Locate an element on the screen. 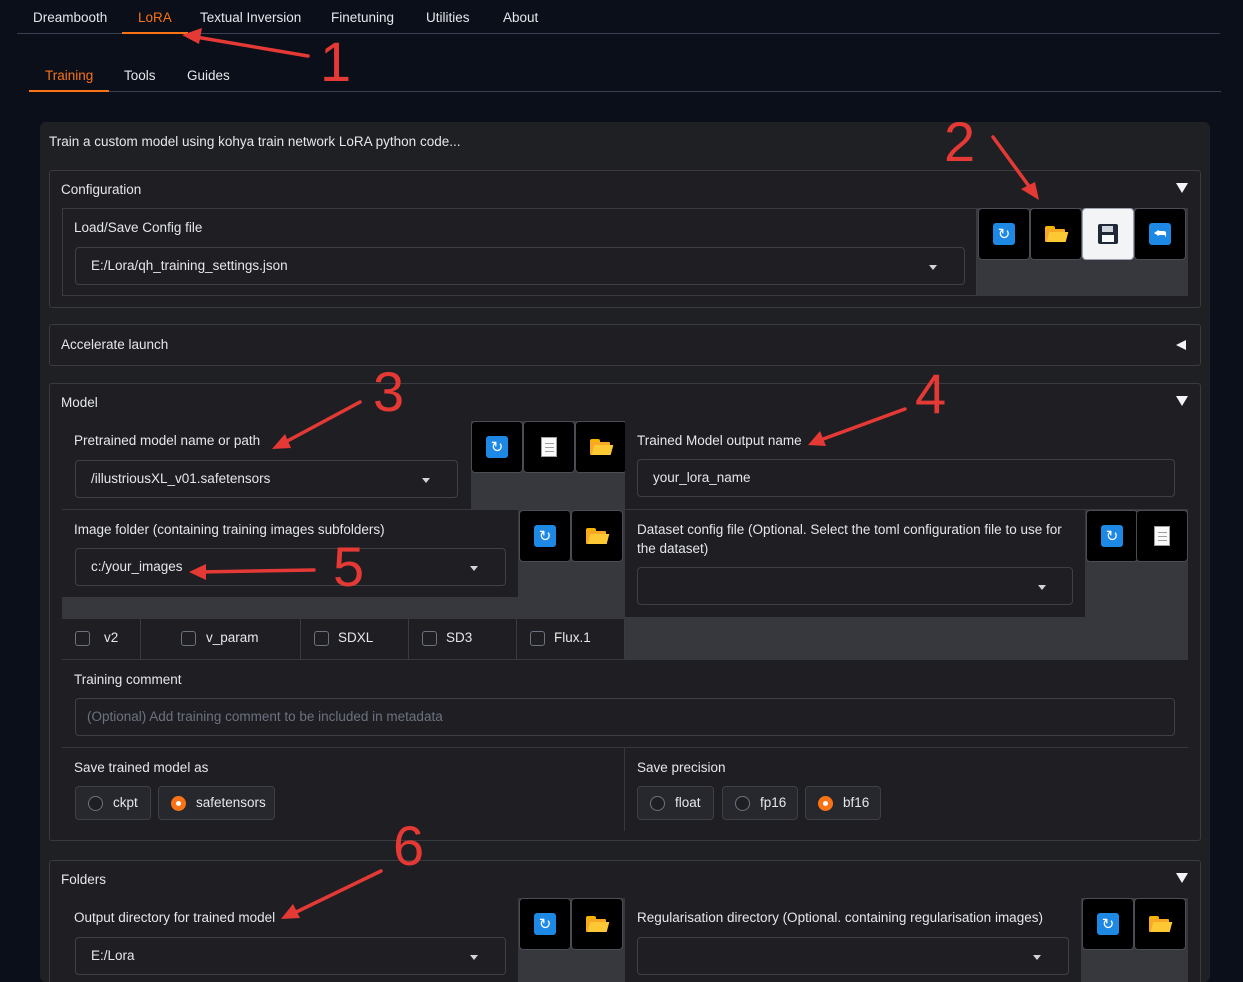  annotation-number-5: 5 is located at coordinates (349, 566).